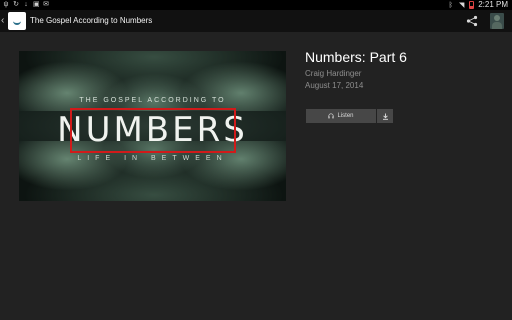  I want to click on user-avatar-icon, so click(497, 21).